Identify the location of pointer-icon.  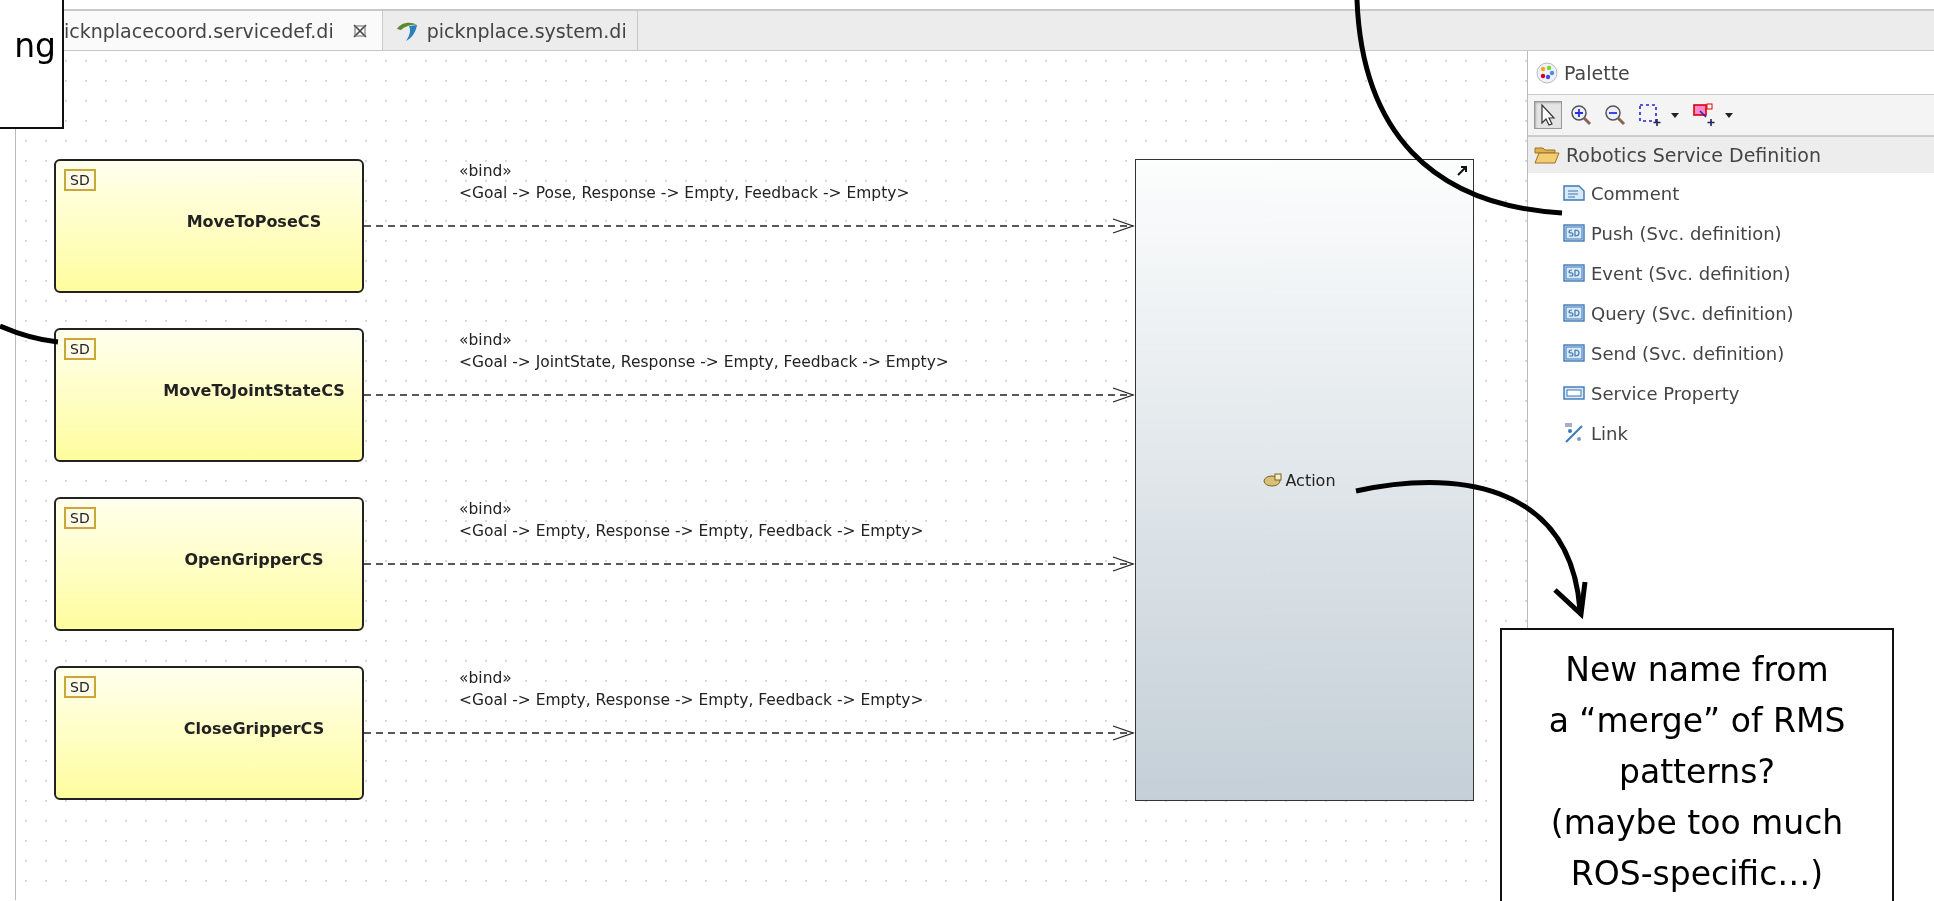
(1548, 115).